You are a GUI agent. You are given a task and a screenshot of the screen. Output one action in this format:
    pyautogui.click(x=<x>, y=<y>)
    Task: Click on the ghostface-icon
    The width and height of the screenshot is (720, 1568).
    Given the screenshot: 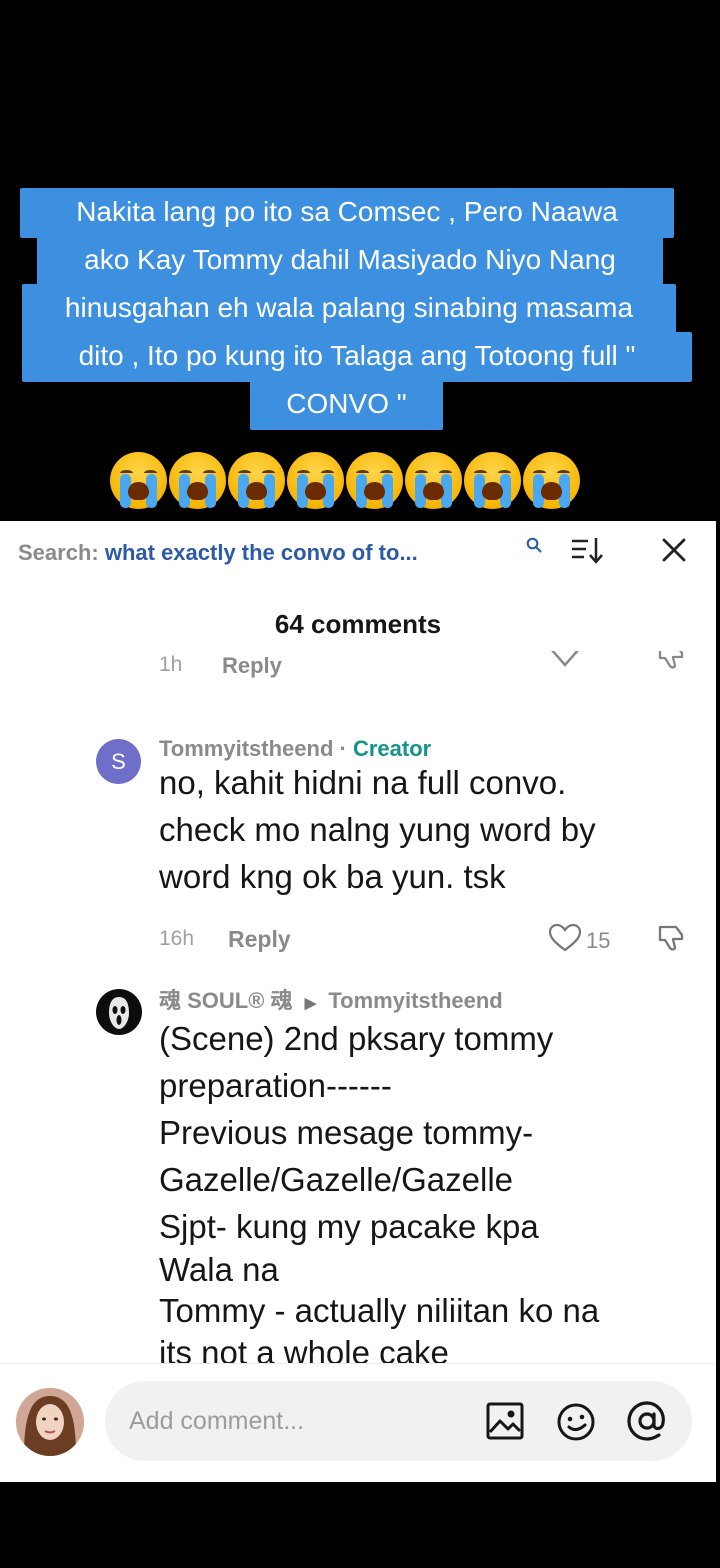 What is the action you would take?
    pyautogui.click(x=119, y=1013)
    